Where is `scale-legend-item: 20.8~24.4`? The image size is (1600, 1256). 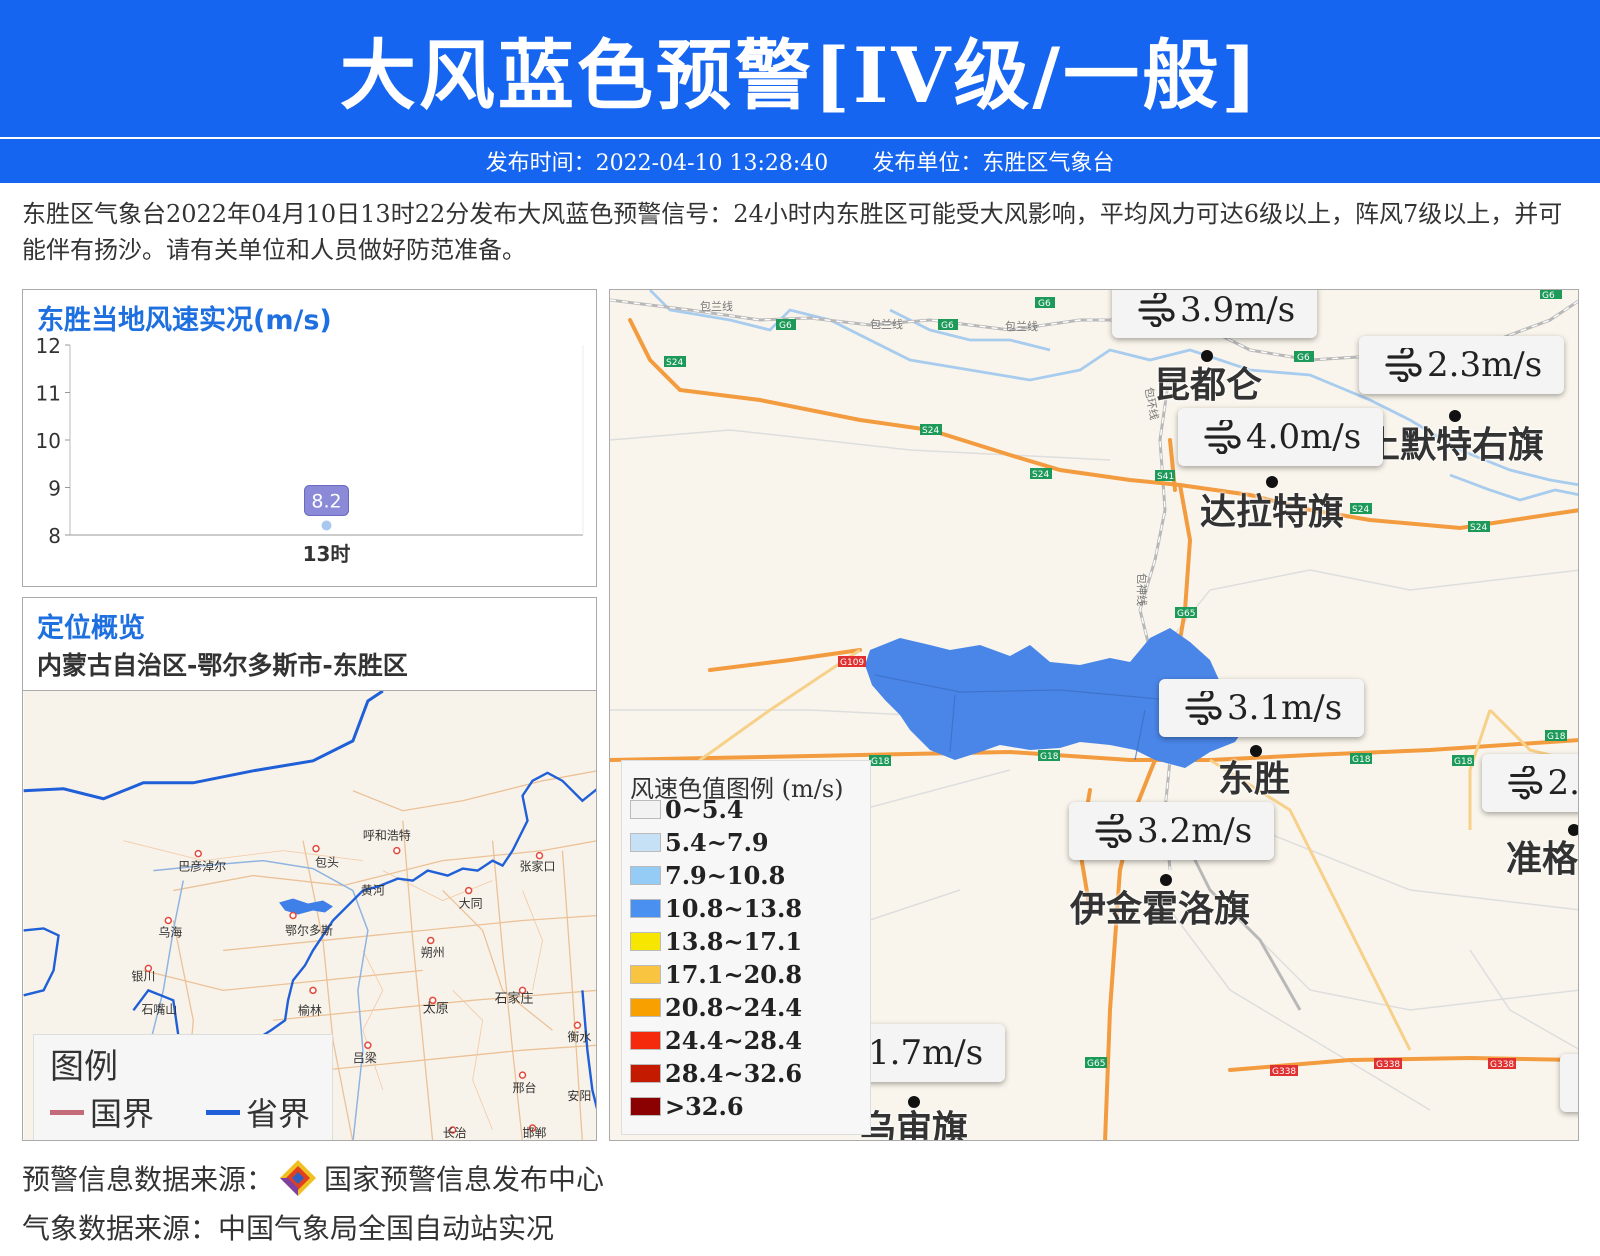 scale-legend-item: 20.8~24.4 is located at coordinates (716, 1007).